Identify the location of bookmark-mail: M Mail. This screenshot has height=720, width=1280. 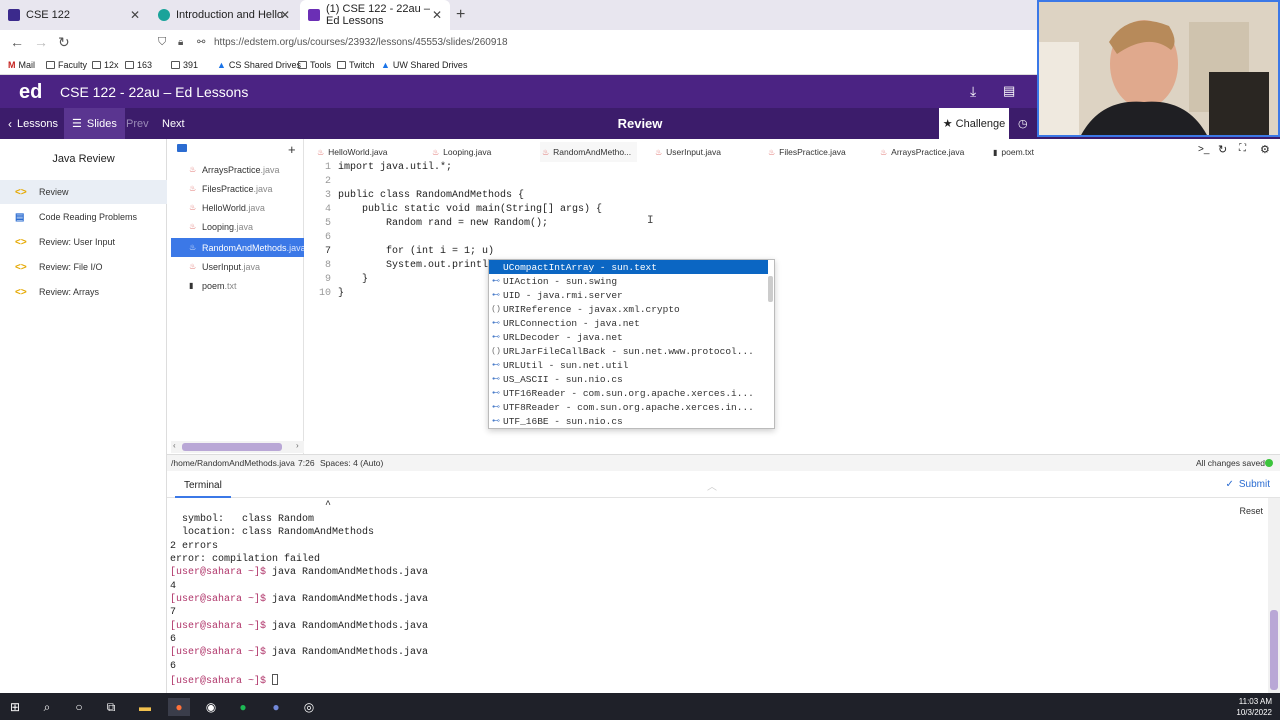
(21, 65).